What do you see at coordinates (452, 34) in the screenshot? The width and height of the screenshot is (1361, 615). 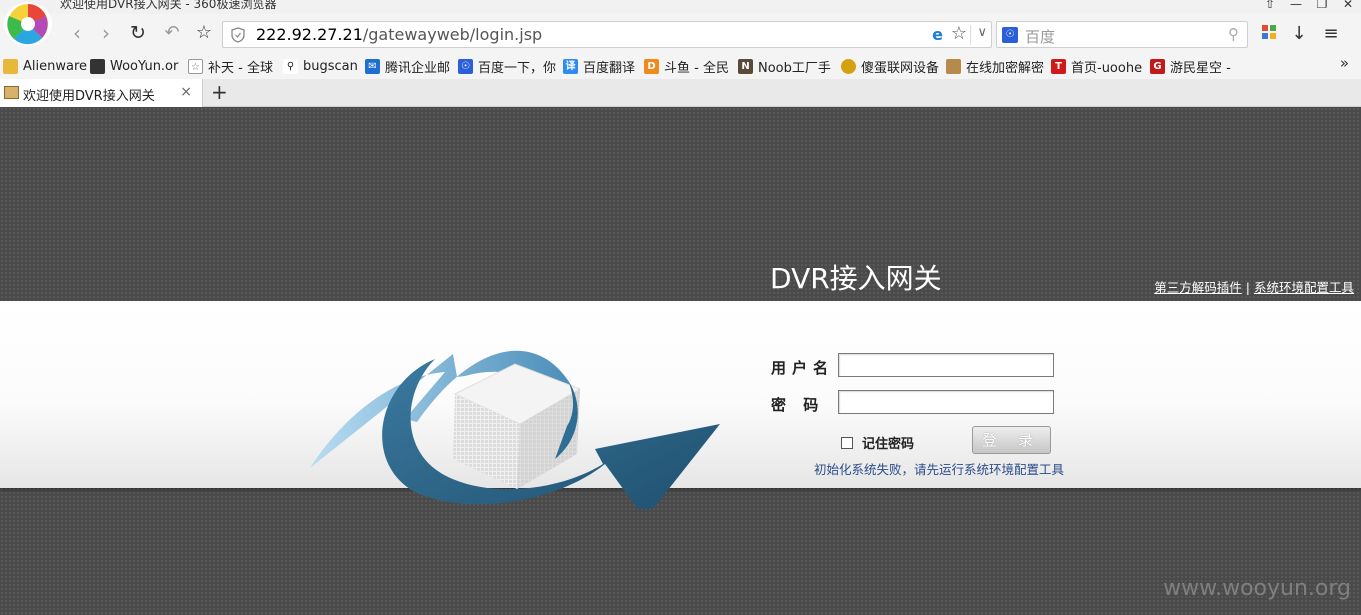 I see `url-path: /gatewayweb/login.jsp` at bounding box center [452, 34].